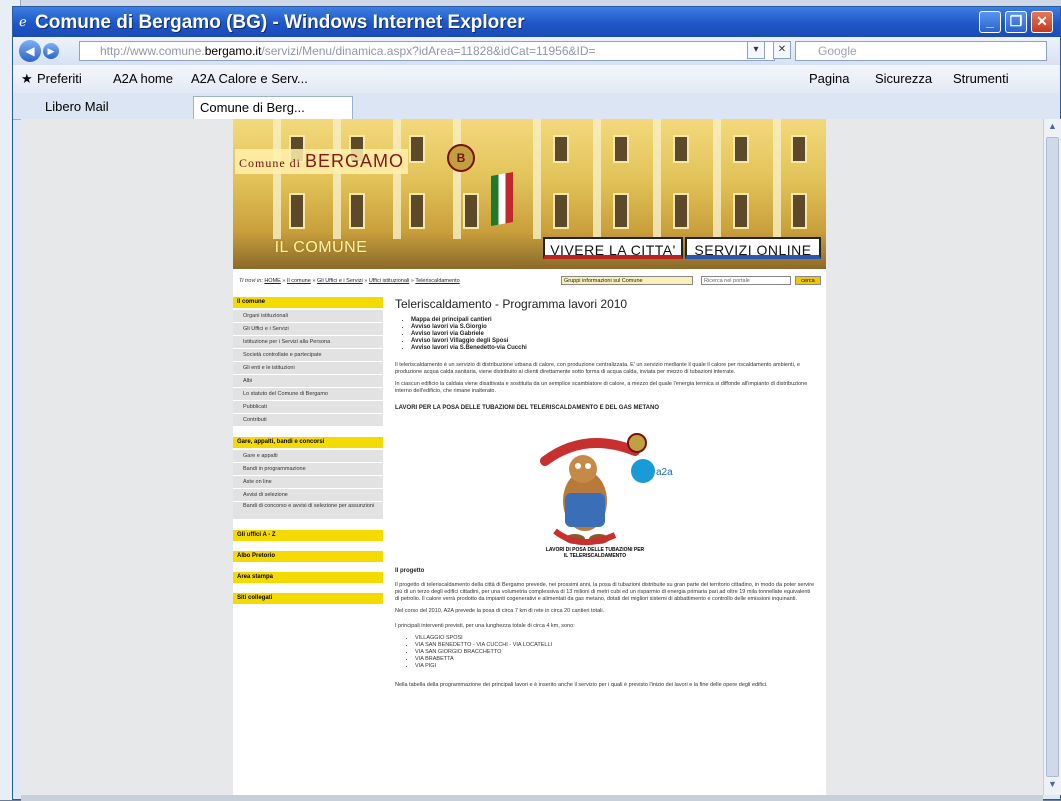 This screenshot has height=801, width=1061. What do you see at coordinates (308, 381) in the screenshot?
I see `menu-item: Albi` at bounding box center [308, 381].